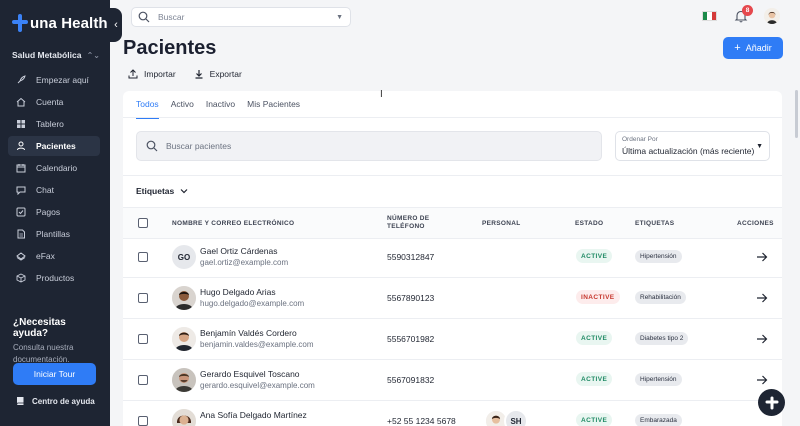 This screenshot has width=800, height=426. Describe the element at coordinates (21, 234) in the screenshot. I see `template-icon` at that location.